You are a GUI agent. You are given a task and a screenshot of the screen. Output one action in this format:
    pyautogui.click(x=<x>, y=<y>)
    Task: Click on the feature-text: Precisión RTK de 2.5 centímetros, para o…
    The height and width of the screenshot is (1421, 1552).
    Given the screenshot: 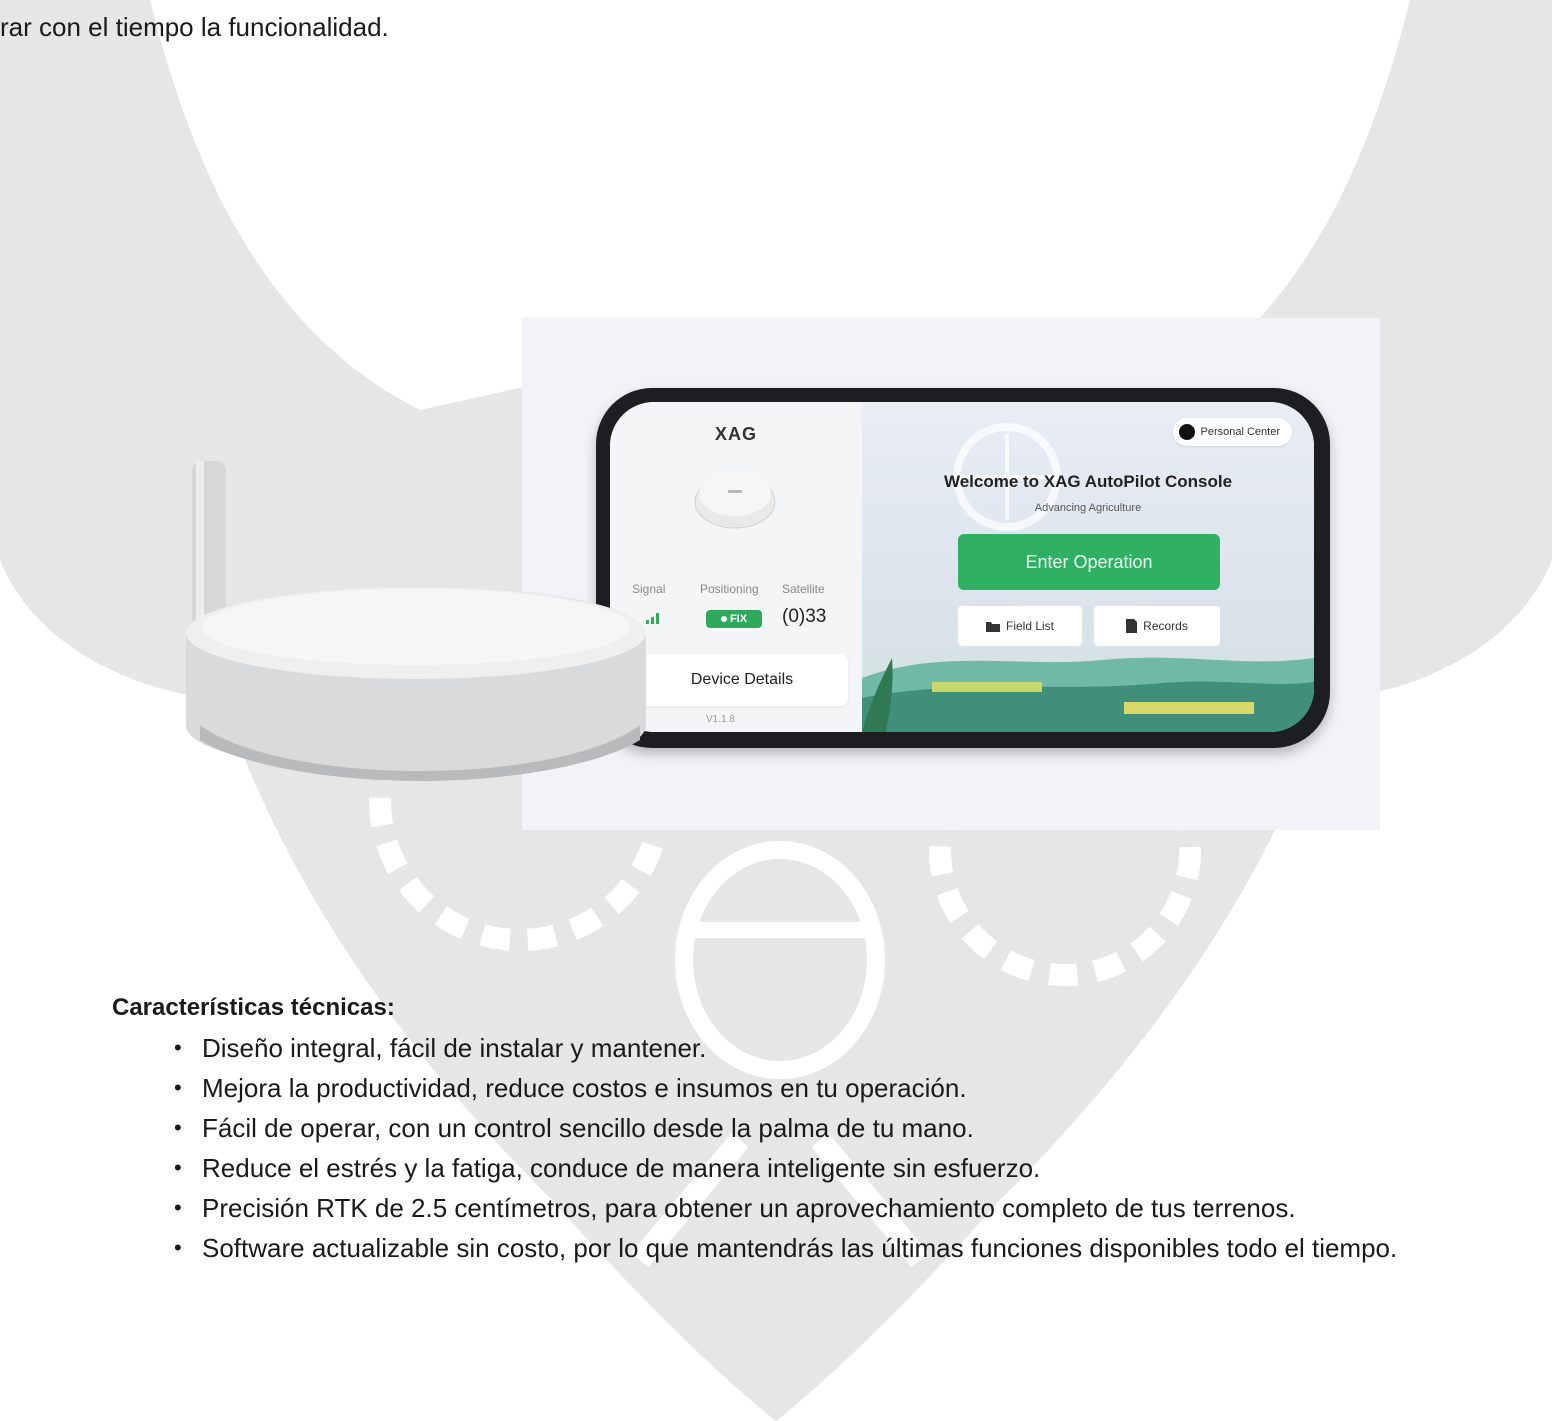 What is the action you would take?
    pyautogui.click(x=749, y=1208)
    